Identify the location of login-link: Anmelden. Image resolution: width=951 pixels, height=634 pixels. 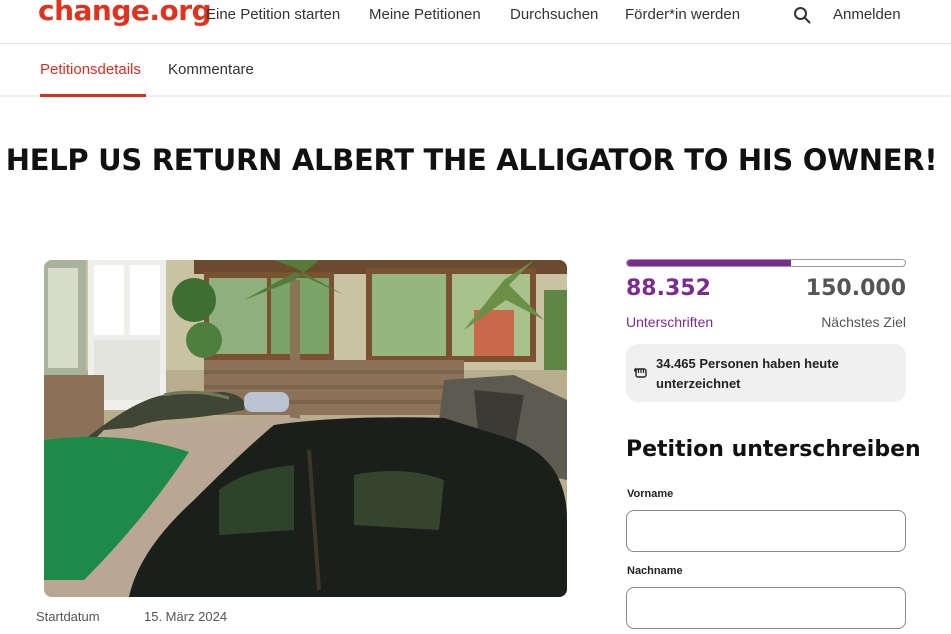
(867, 14).